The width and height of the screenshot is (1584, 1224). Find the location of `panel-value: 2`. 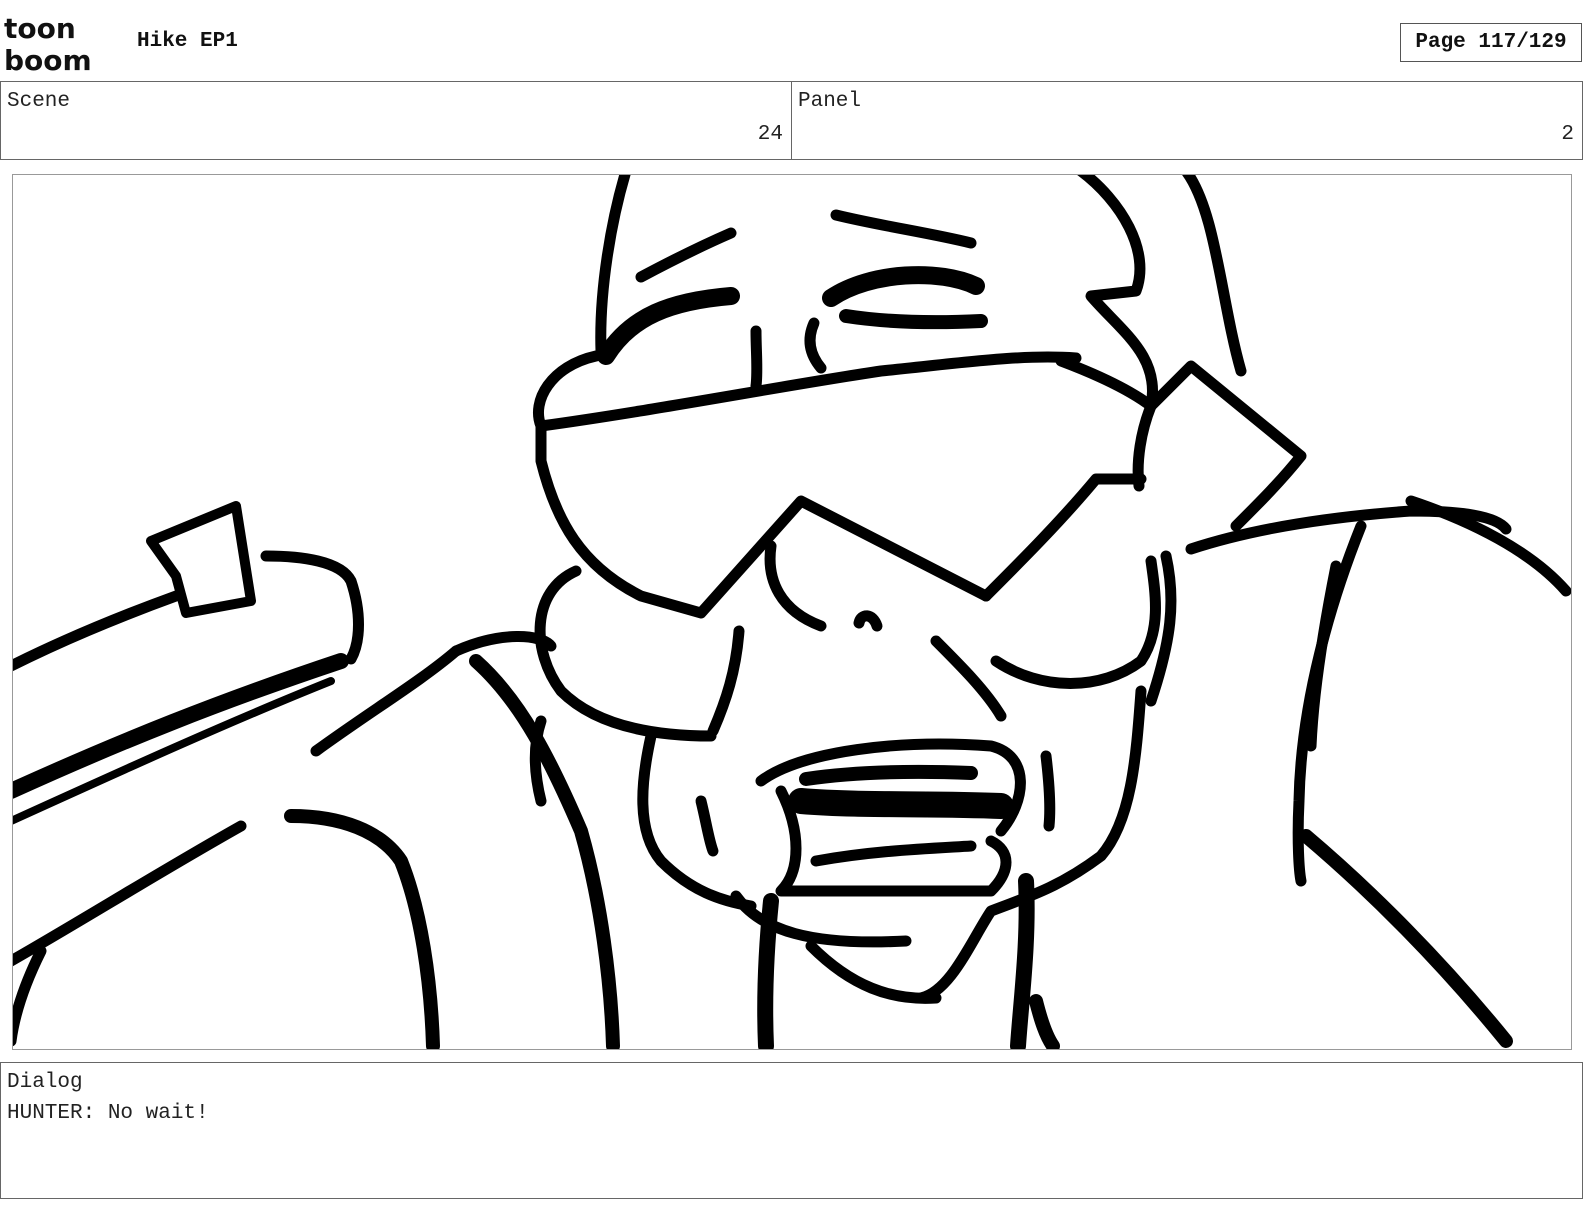

panel-value: 2 is located at coordinates (1567, 134).